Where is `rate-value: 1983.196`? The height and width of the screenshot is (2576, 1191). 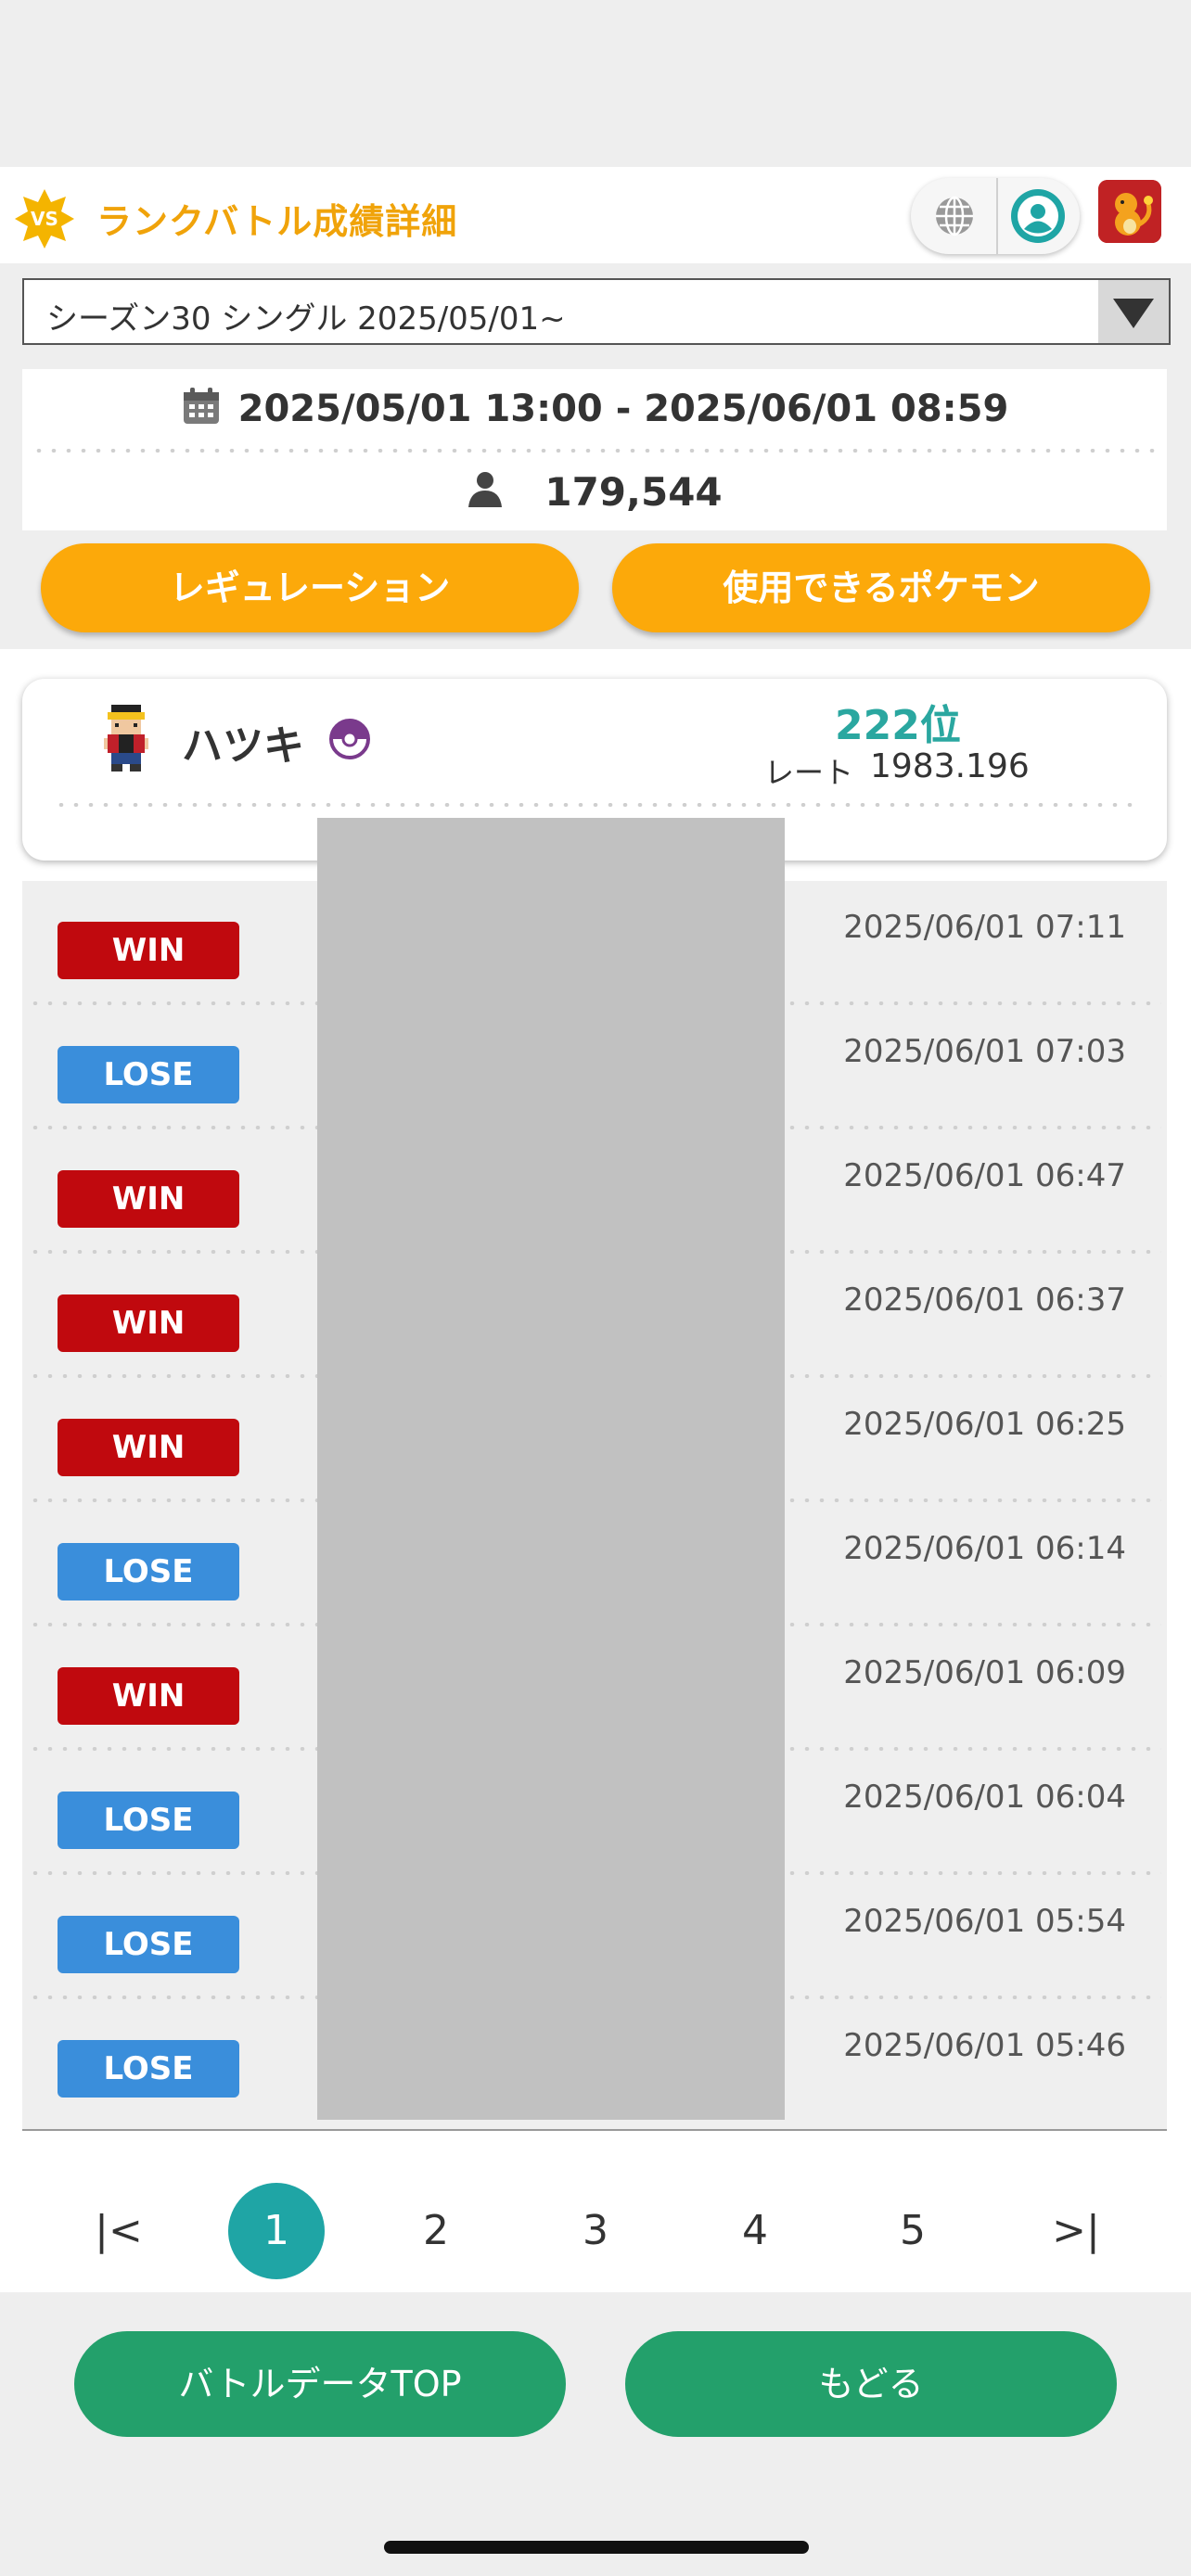 rate-value: 1983.196 is located at coordinates (950, 766).